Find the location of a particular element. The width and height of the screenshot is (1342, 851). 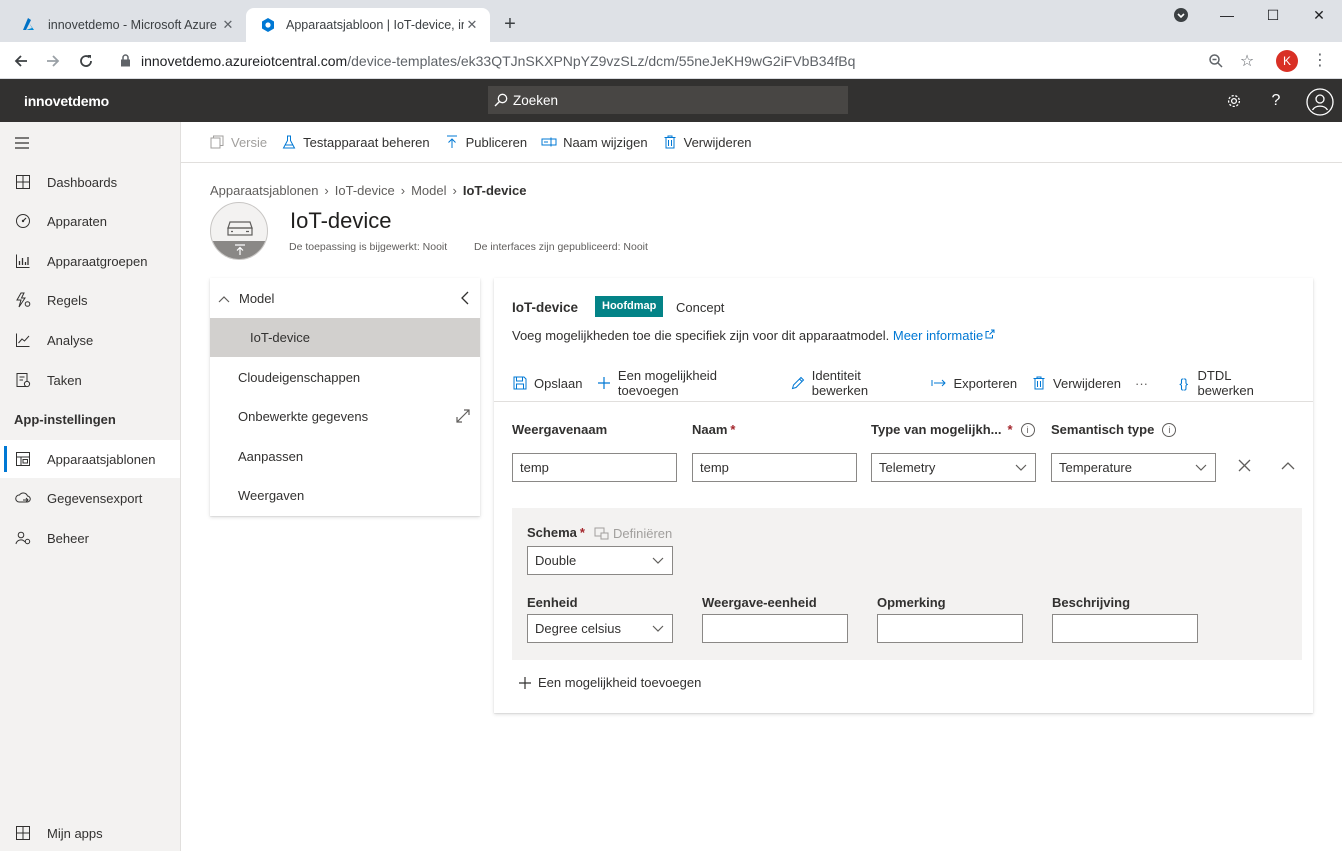

hamburger-menu-icon is located at coordinates (22, 143).